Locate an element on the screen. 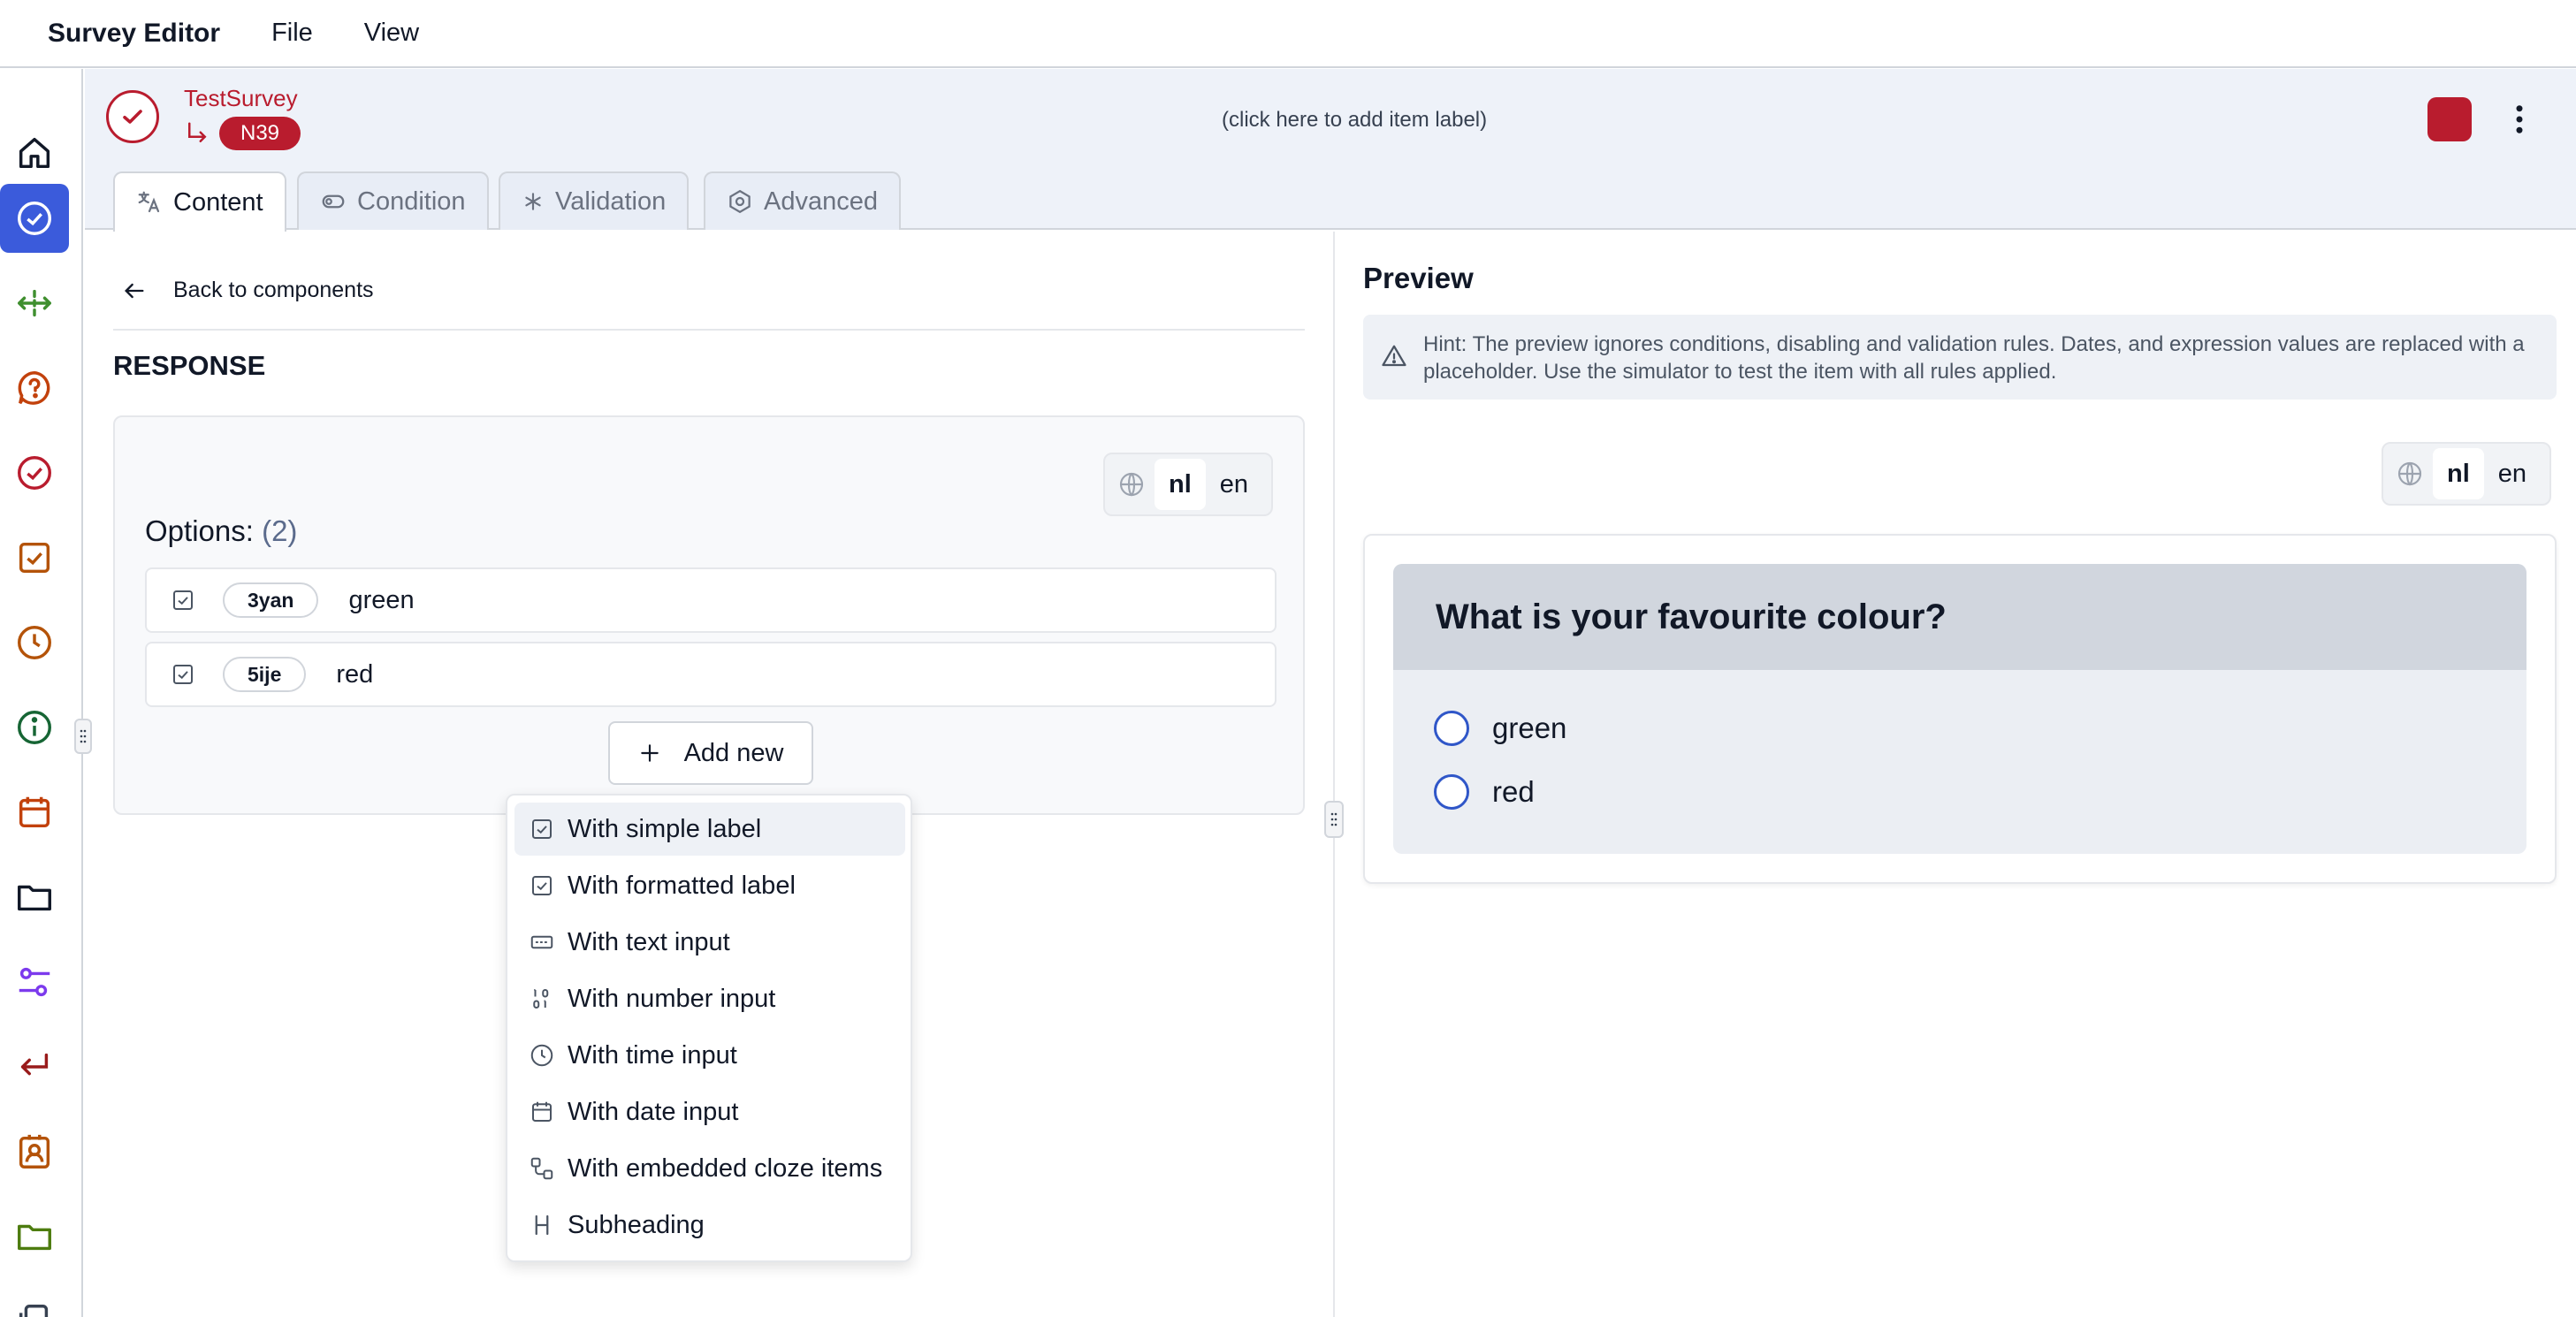 The width and height of the screenshot is (2576, 1317). preview-language-toggle: nl en is located at coordinates (2467, 474).